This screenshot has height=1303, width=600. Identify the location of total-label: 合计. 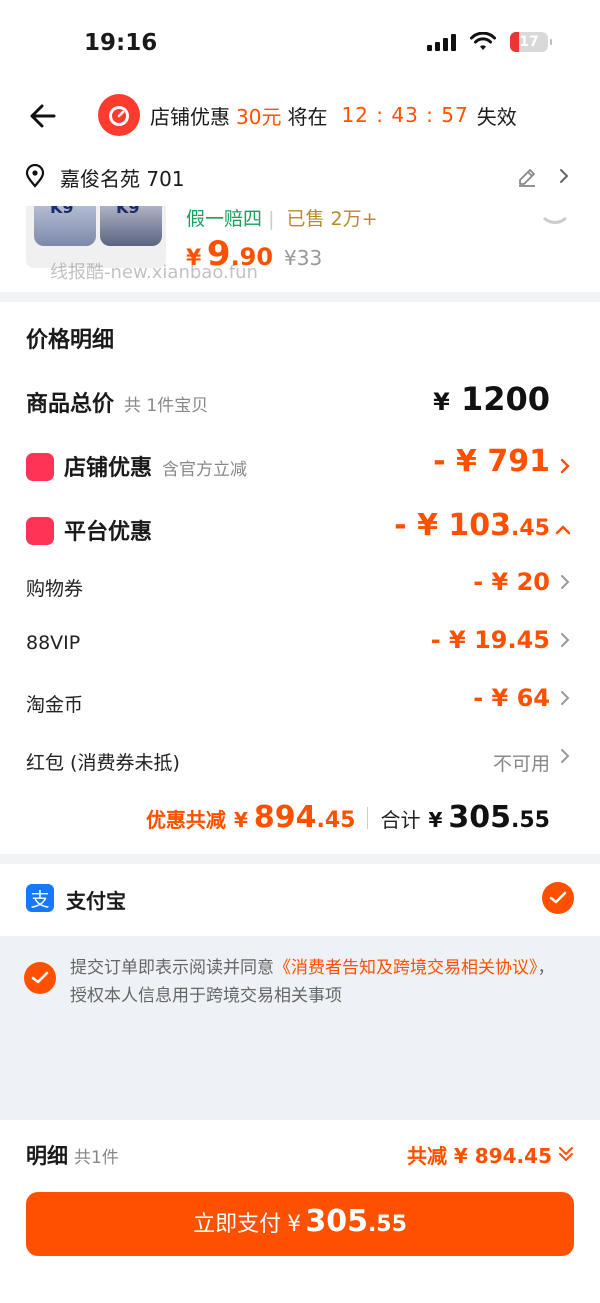
(400, 820).